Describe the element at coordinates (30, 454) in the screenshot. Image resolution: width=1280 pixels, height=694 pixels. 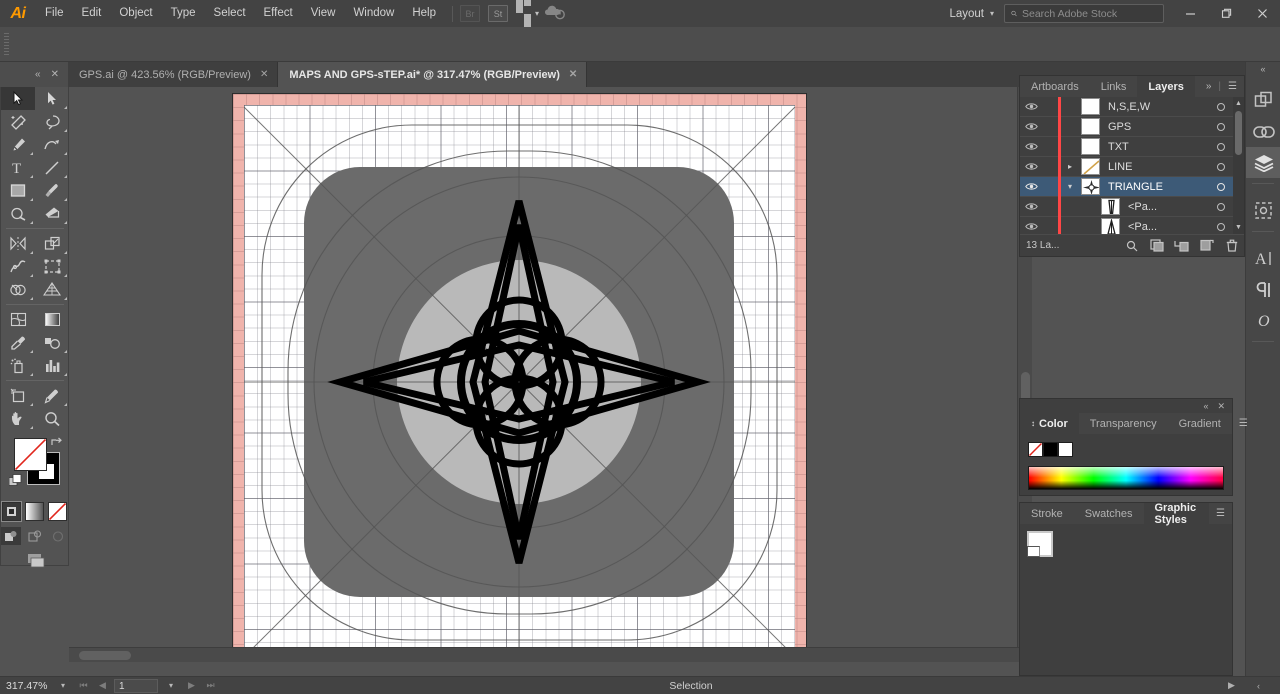
I see `fill-swatch` at that location.